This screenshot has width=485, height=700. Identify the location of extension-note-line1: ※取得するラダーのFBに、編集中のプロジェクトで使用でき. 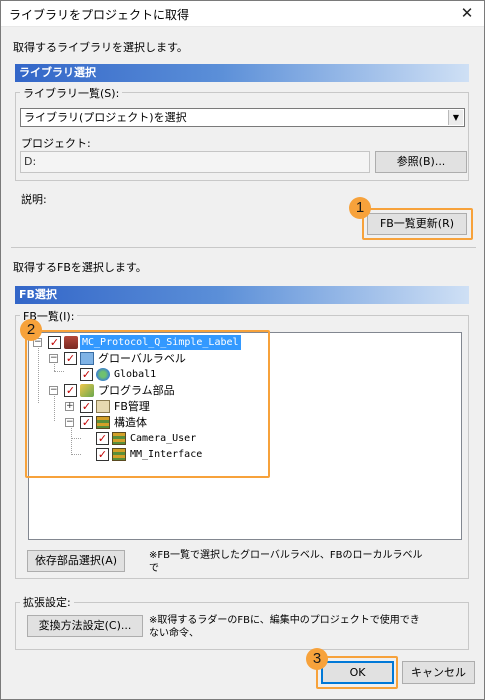
(284, 620).